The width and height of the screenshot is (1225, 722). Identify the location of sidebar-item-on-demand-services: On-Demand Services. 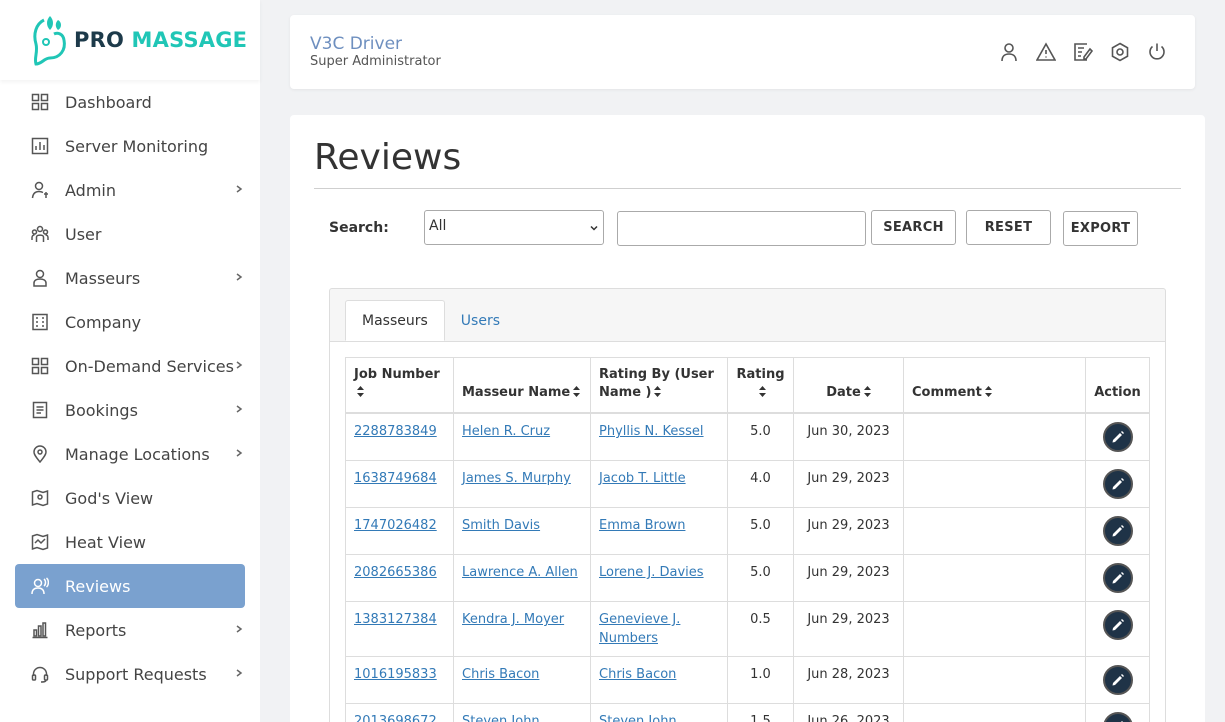
(130, 366).